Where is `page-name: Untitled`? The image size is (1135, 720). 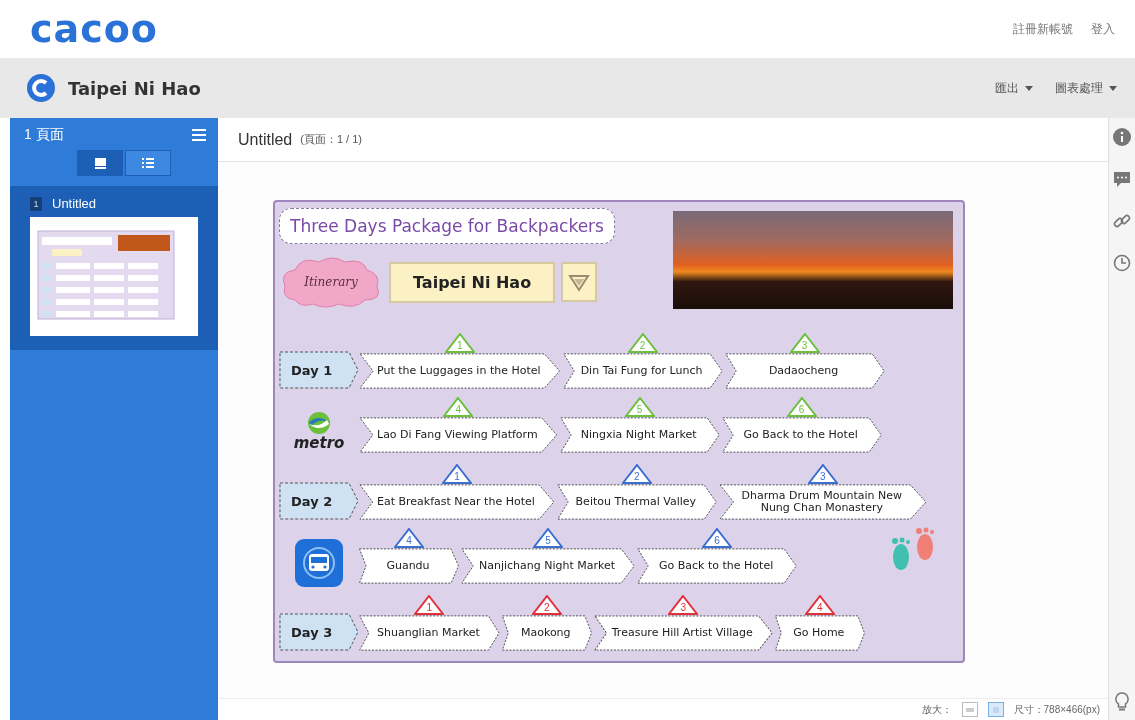
page-name: Untitled is located at coordinates (74, 203).